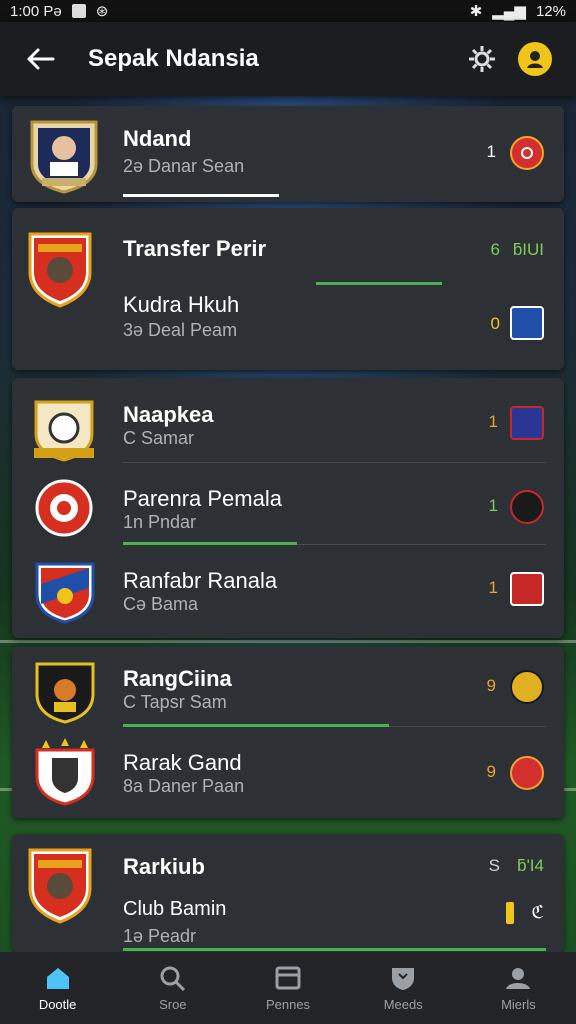 The height and width of the screenshot is (1024, 576). I want to click on app-icon: ⊛, so click(102, 11).